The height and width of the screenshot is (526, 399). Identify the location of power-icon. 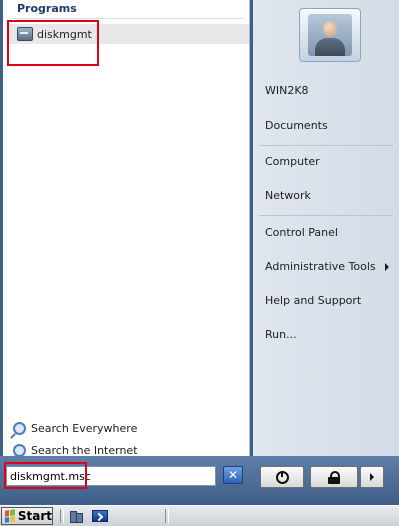
(282, 477).